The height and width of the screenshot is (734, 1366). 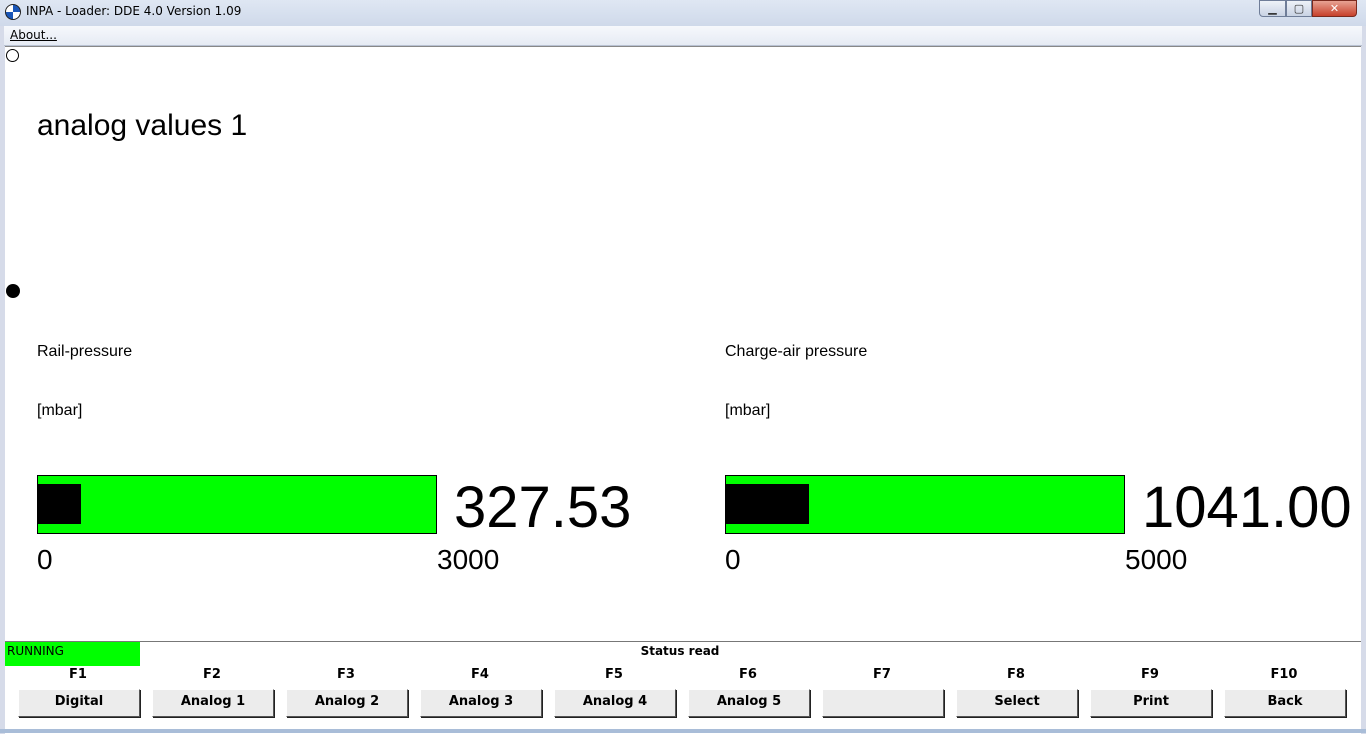 What do you see at coordinates (480, 674) in the screenshot?
I see `fkey-label-f4: F4` at bounding box center [480, 674].